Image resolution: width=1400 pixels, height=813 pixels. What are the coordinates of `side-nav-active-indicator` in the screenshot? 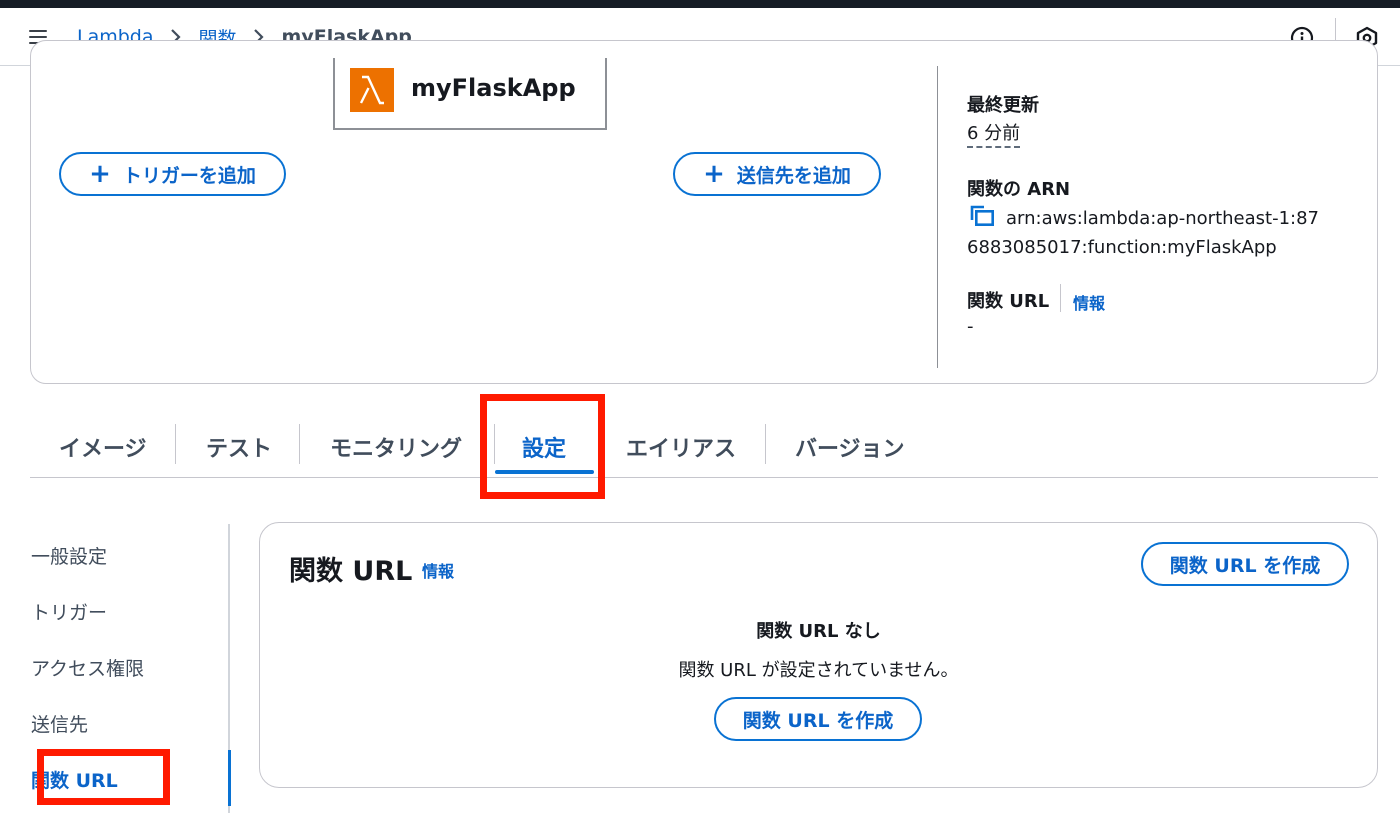 It's located at (229, 778).